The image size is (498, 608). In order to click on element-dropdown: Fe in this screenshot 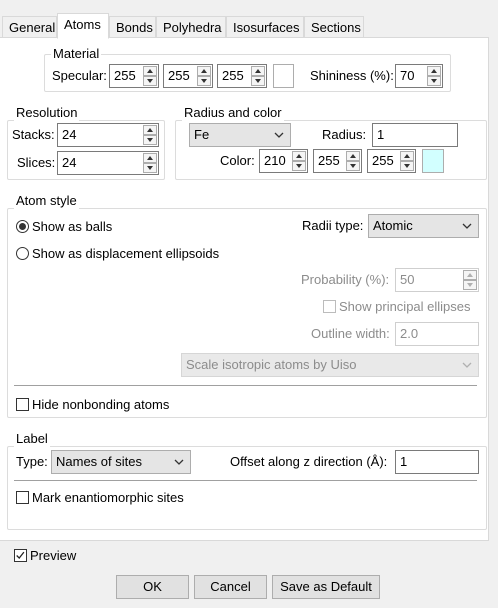, I will do `click(240, 135)`.